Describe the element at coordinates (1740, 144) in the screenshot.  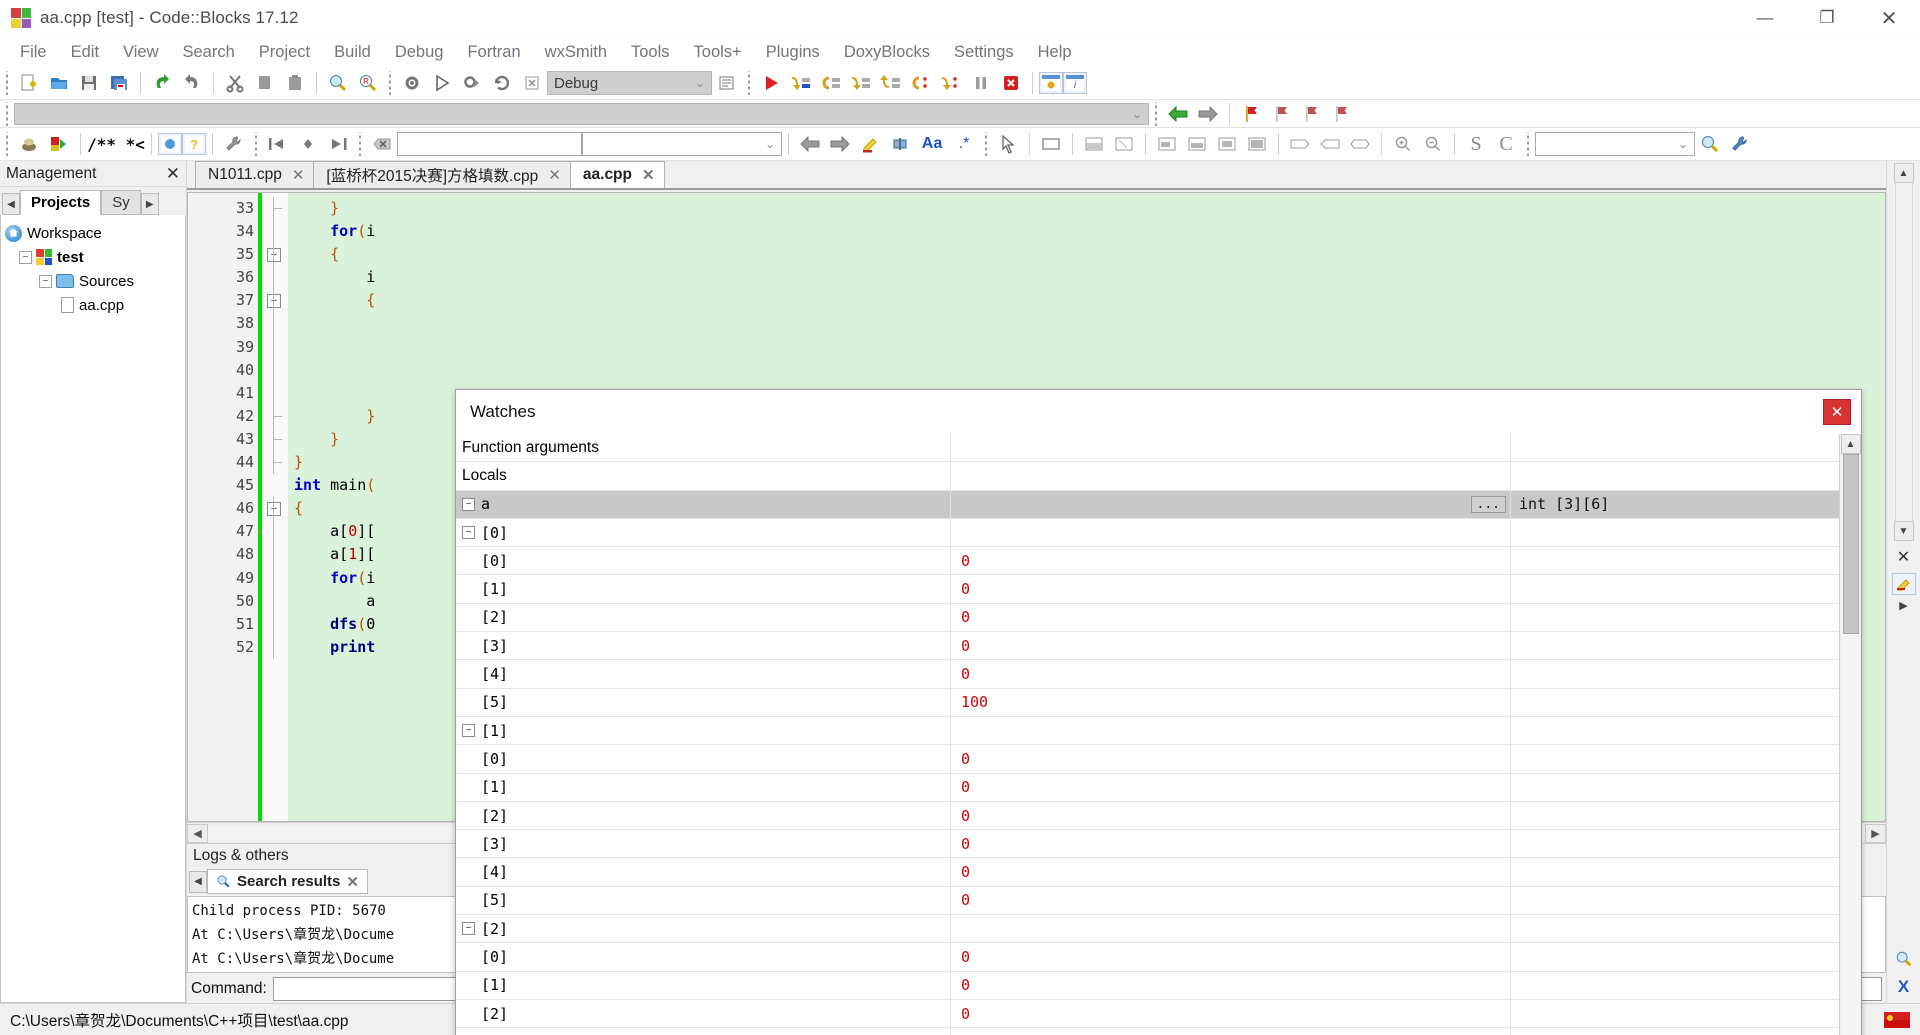
I see `cc-settings-icon` at that location.